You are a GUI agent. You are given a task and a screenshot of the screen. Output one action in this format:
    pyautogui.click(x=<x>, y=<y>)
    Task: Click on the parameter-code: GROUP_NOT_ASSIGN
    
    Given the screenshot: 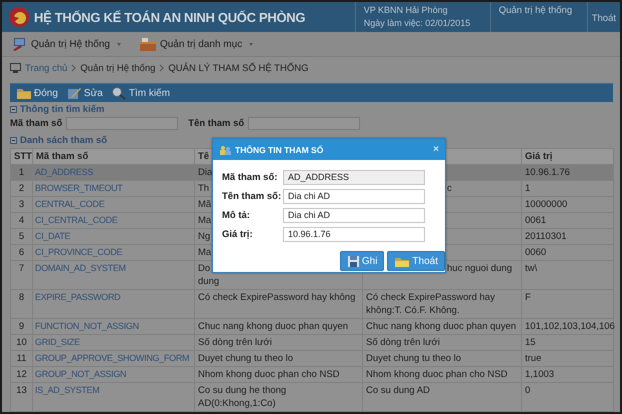 What is the action you would take?
    pyautogui.click(x=80, y=374)
    